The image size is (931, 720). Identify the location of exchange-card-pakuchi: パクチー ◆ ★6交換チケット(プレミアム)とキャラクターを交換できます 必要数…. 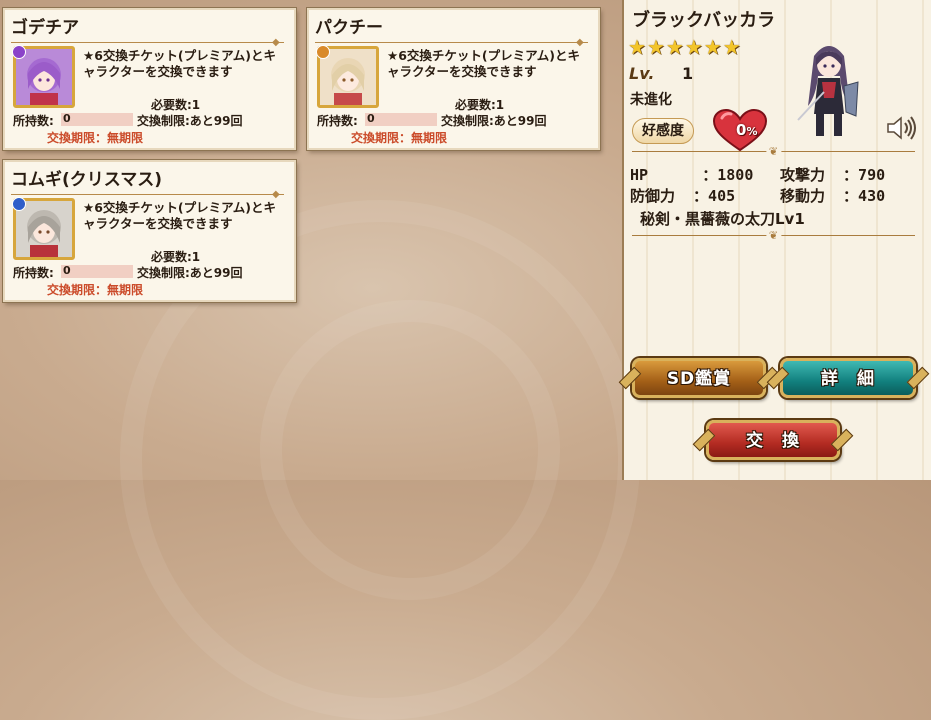
(453, 79).